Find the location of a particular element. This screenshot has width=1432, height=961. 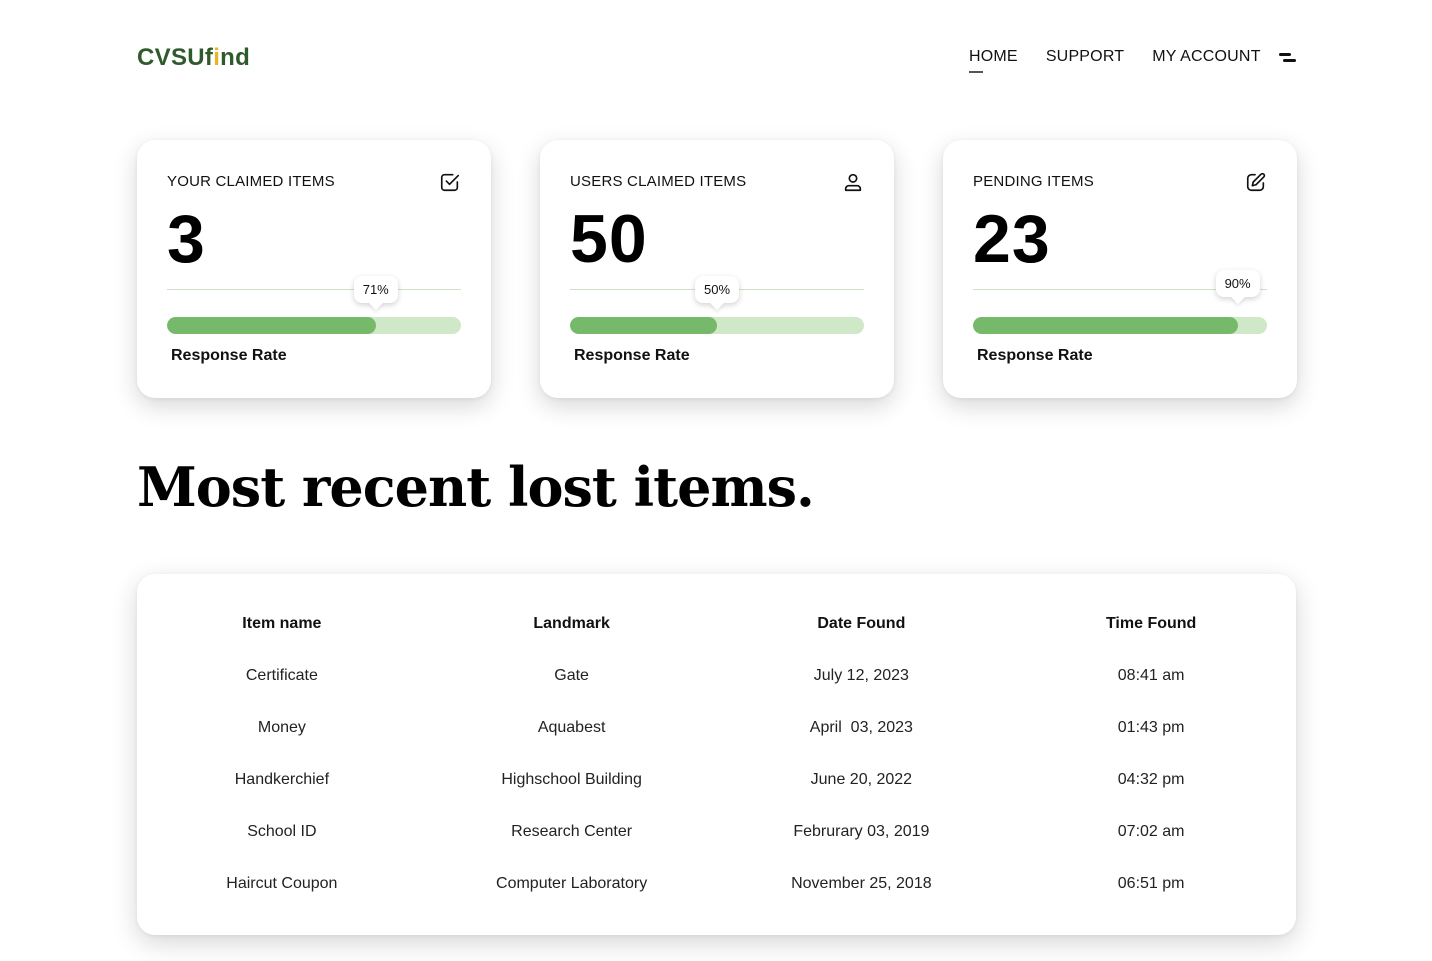

card-value: 50 is located at coordinates (609, 239).